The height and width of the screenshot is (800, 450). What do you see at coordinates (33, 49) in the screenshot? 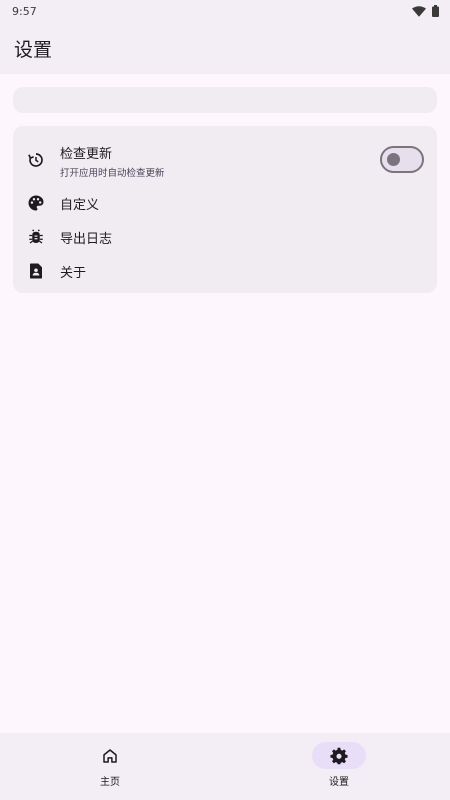
I see `page-title: 设置` at bounding box center [33, 49].